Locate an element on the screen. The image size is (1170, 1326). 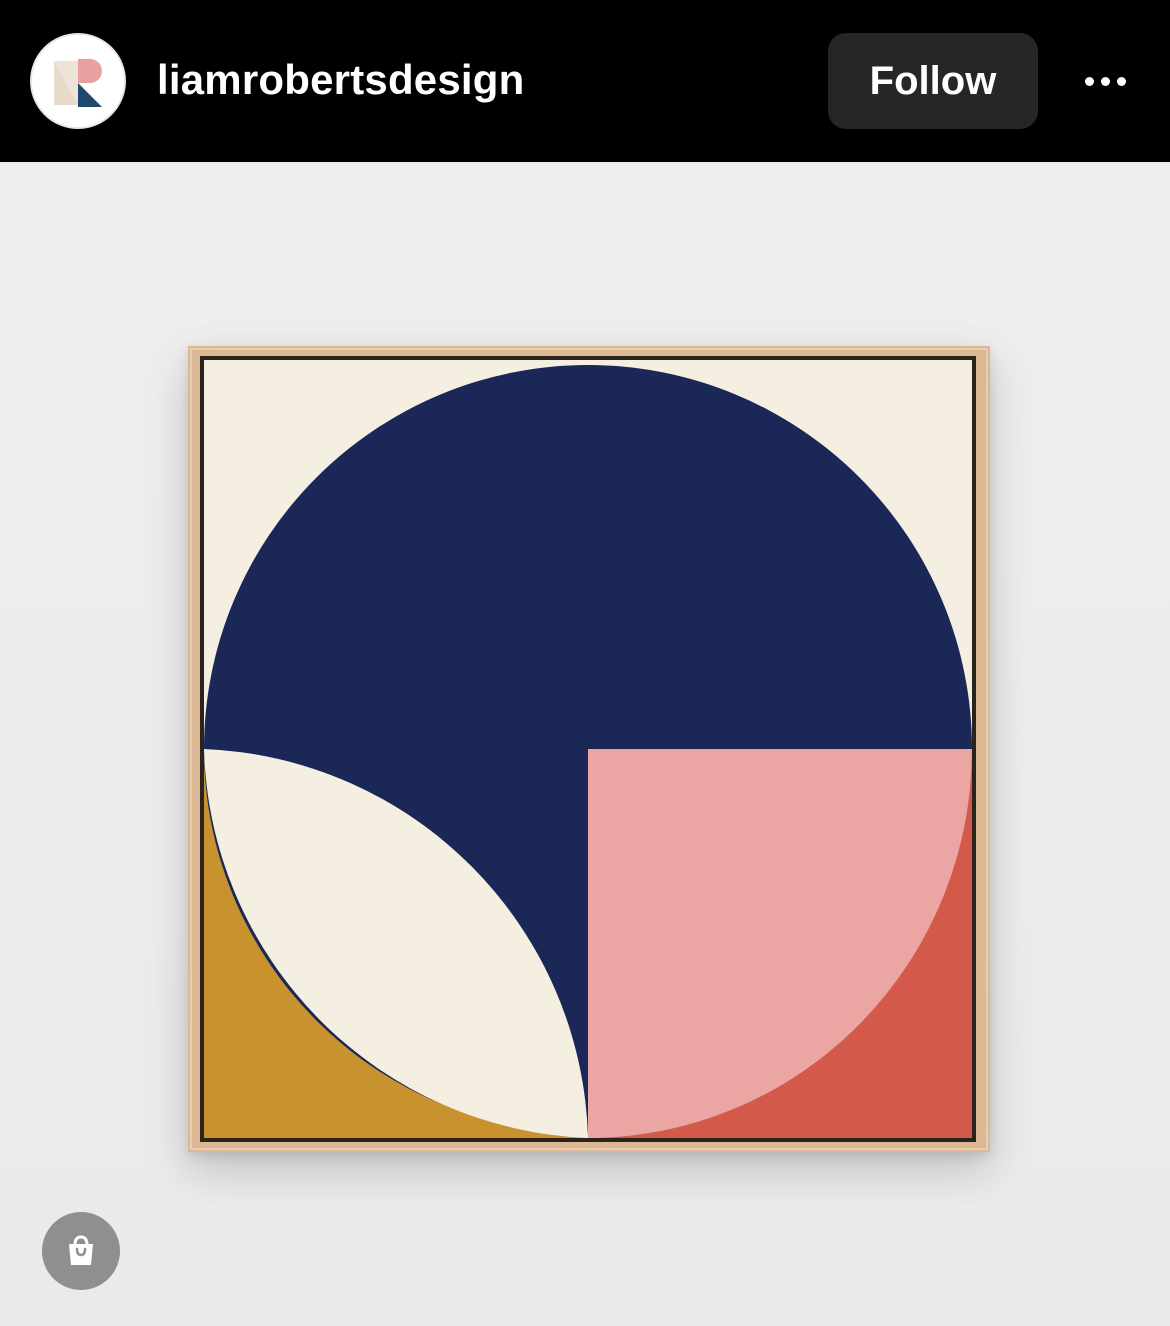
brand-logo-icon is located at coordinates (78, 81).